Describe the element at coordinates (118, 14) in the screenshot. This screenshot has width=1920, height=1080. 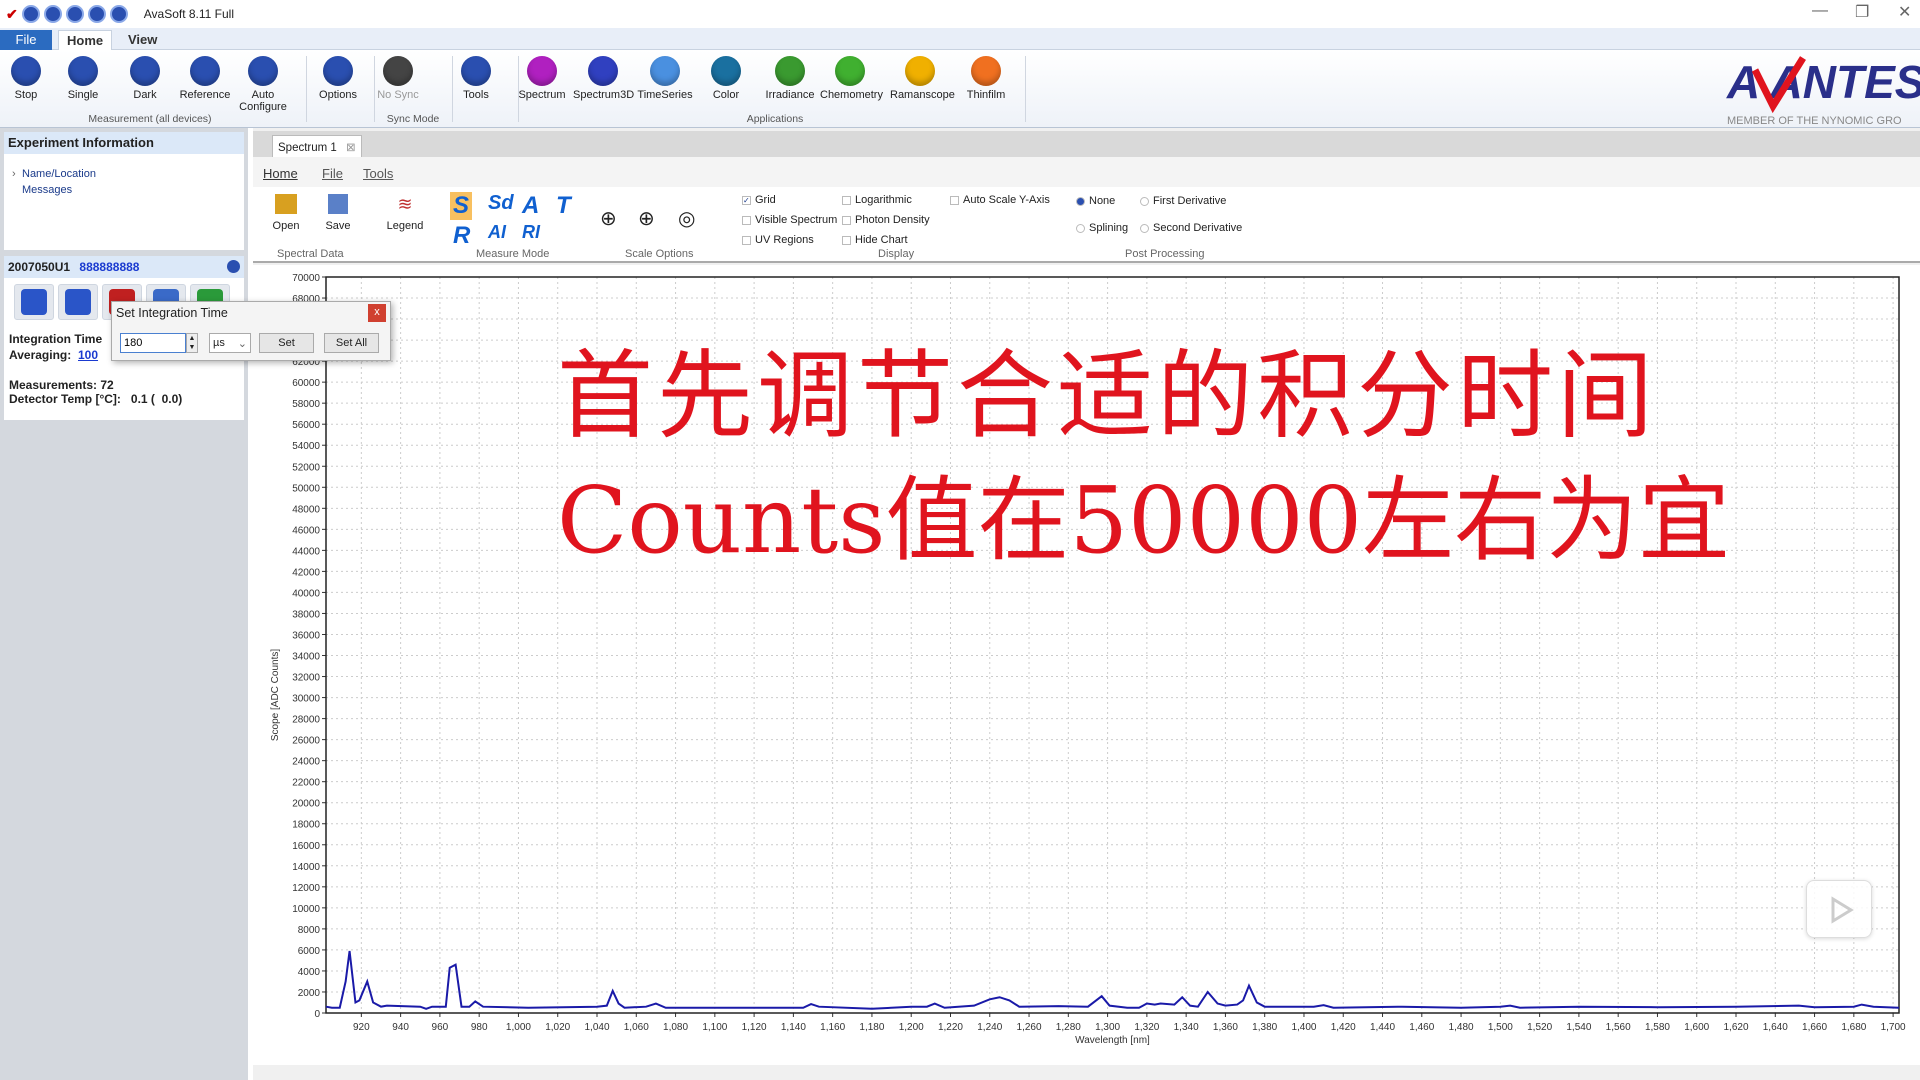
I see `quick-access-auto-icon` at that location.